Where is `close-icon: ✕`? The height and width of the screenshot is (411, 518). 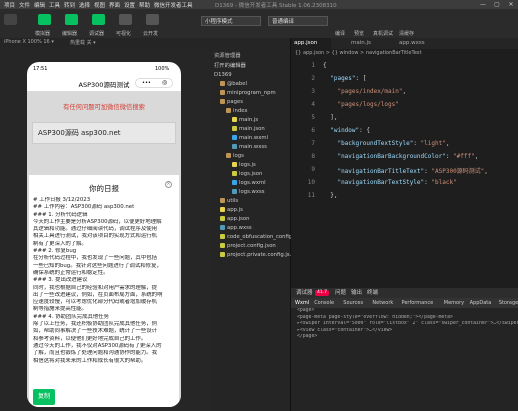
close-icon: ✕ is located at coordinates (511, 4).